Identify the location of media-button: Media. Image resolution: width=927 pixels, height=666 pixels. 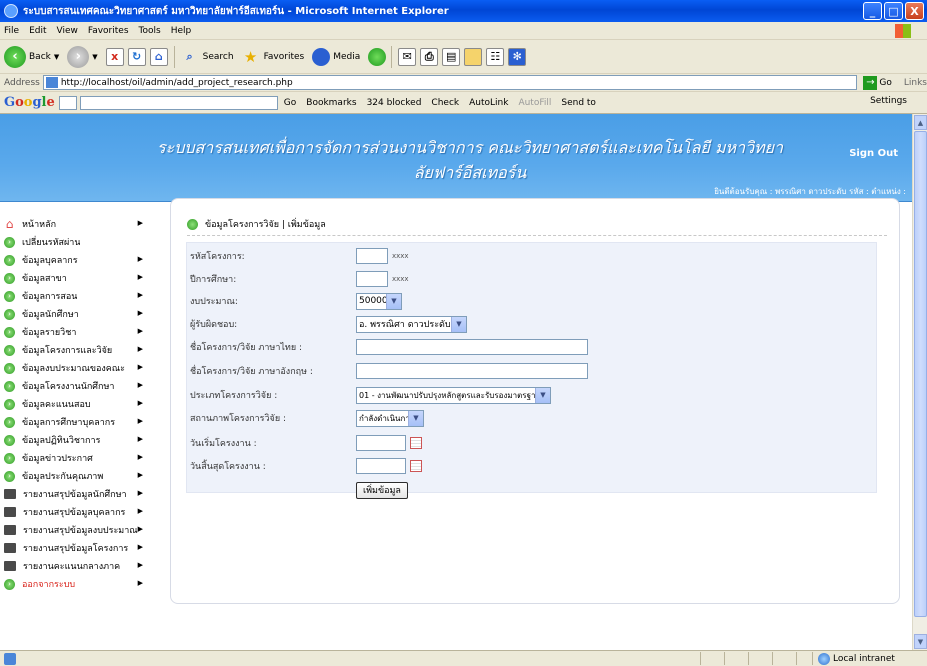
(336, 56).